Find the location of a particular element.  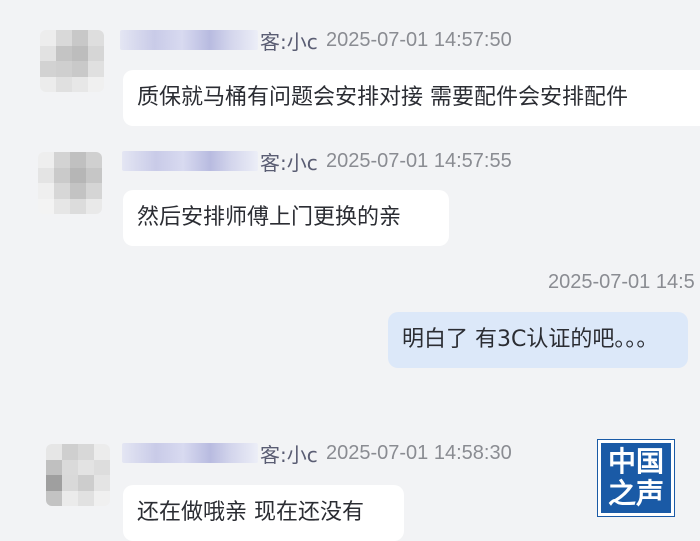

logo-line-1: 中国 is located at coordinates (635, 461).